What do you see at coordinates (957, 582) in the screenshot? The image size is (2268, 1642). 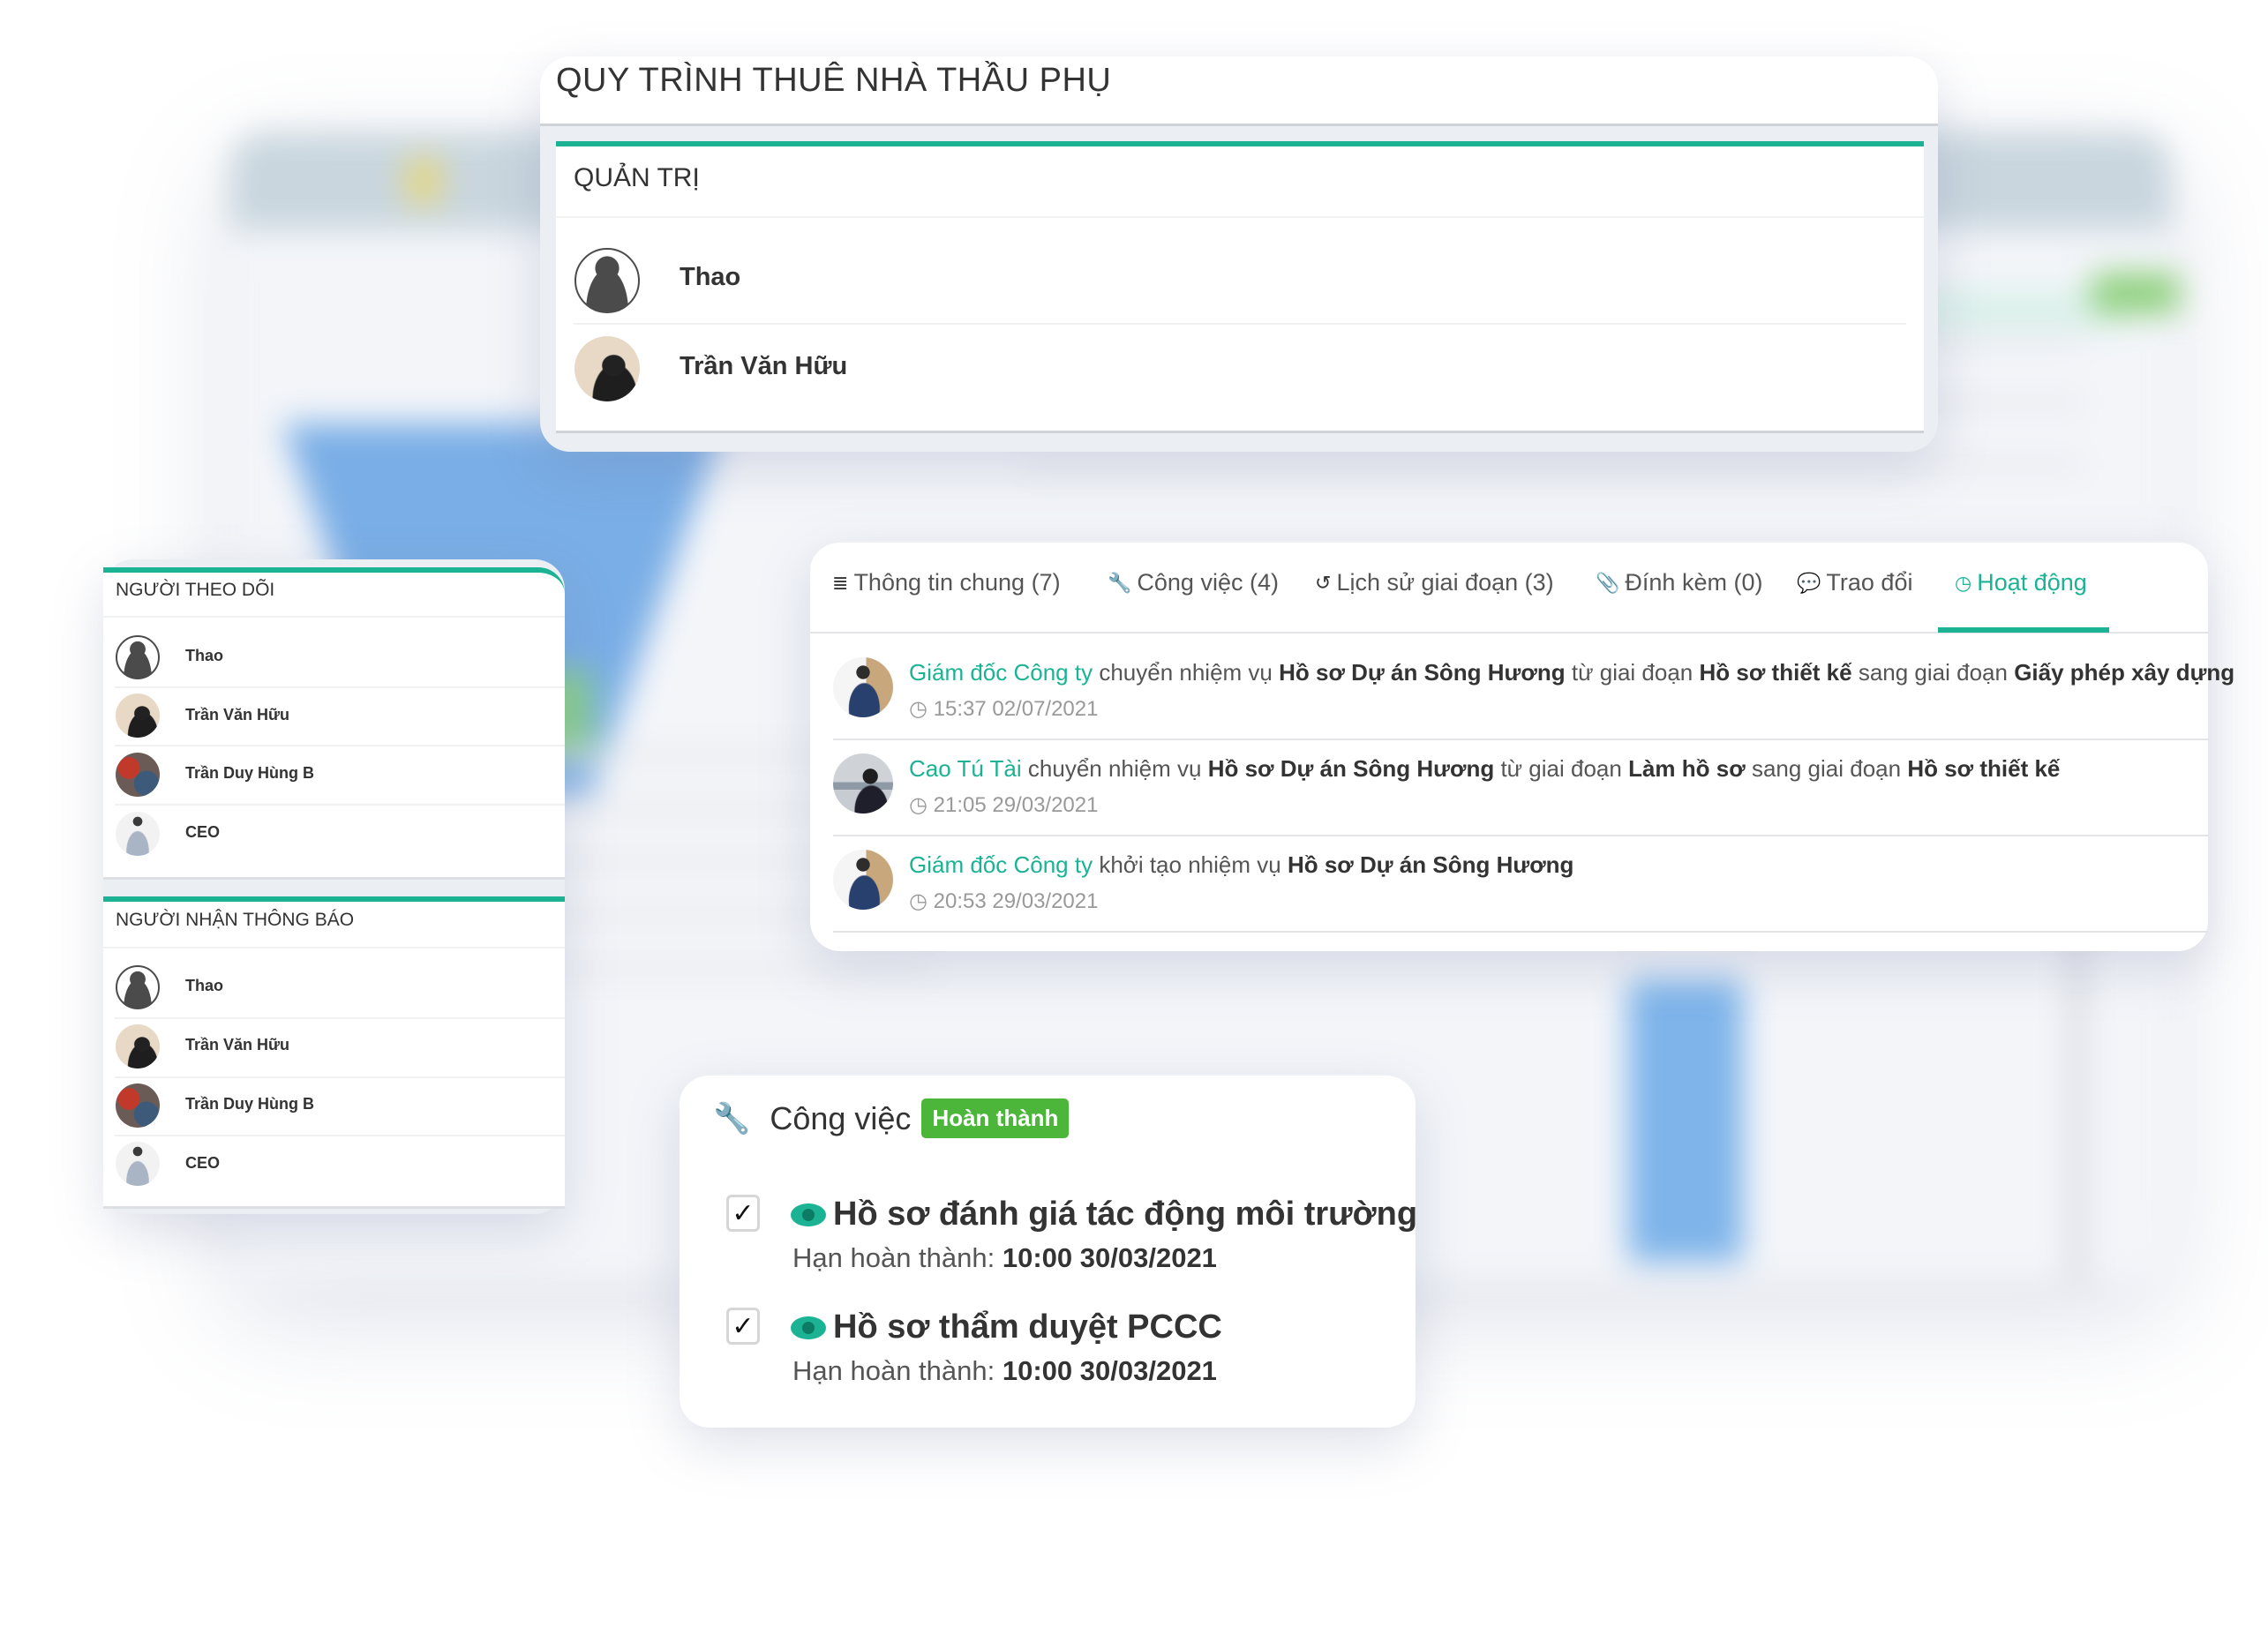 I see `tab-label: Thông tin chung (7)` at bounding box center [957, 582].